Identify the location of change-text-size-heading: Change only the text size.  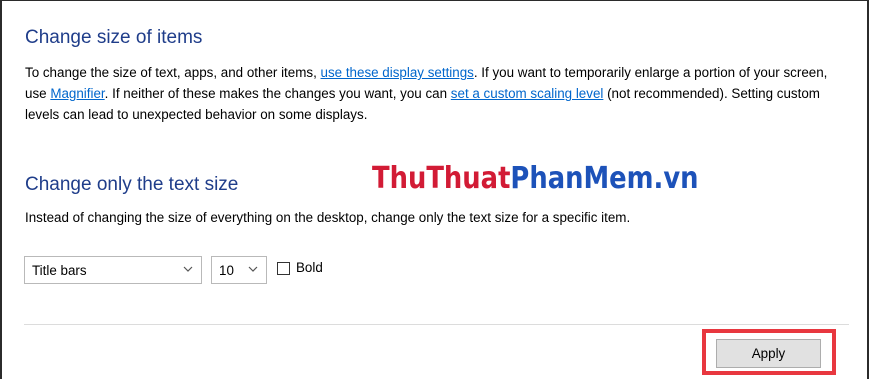
(132, 184).